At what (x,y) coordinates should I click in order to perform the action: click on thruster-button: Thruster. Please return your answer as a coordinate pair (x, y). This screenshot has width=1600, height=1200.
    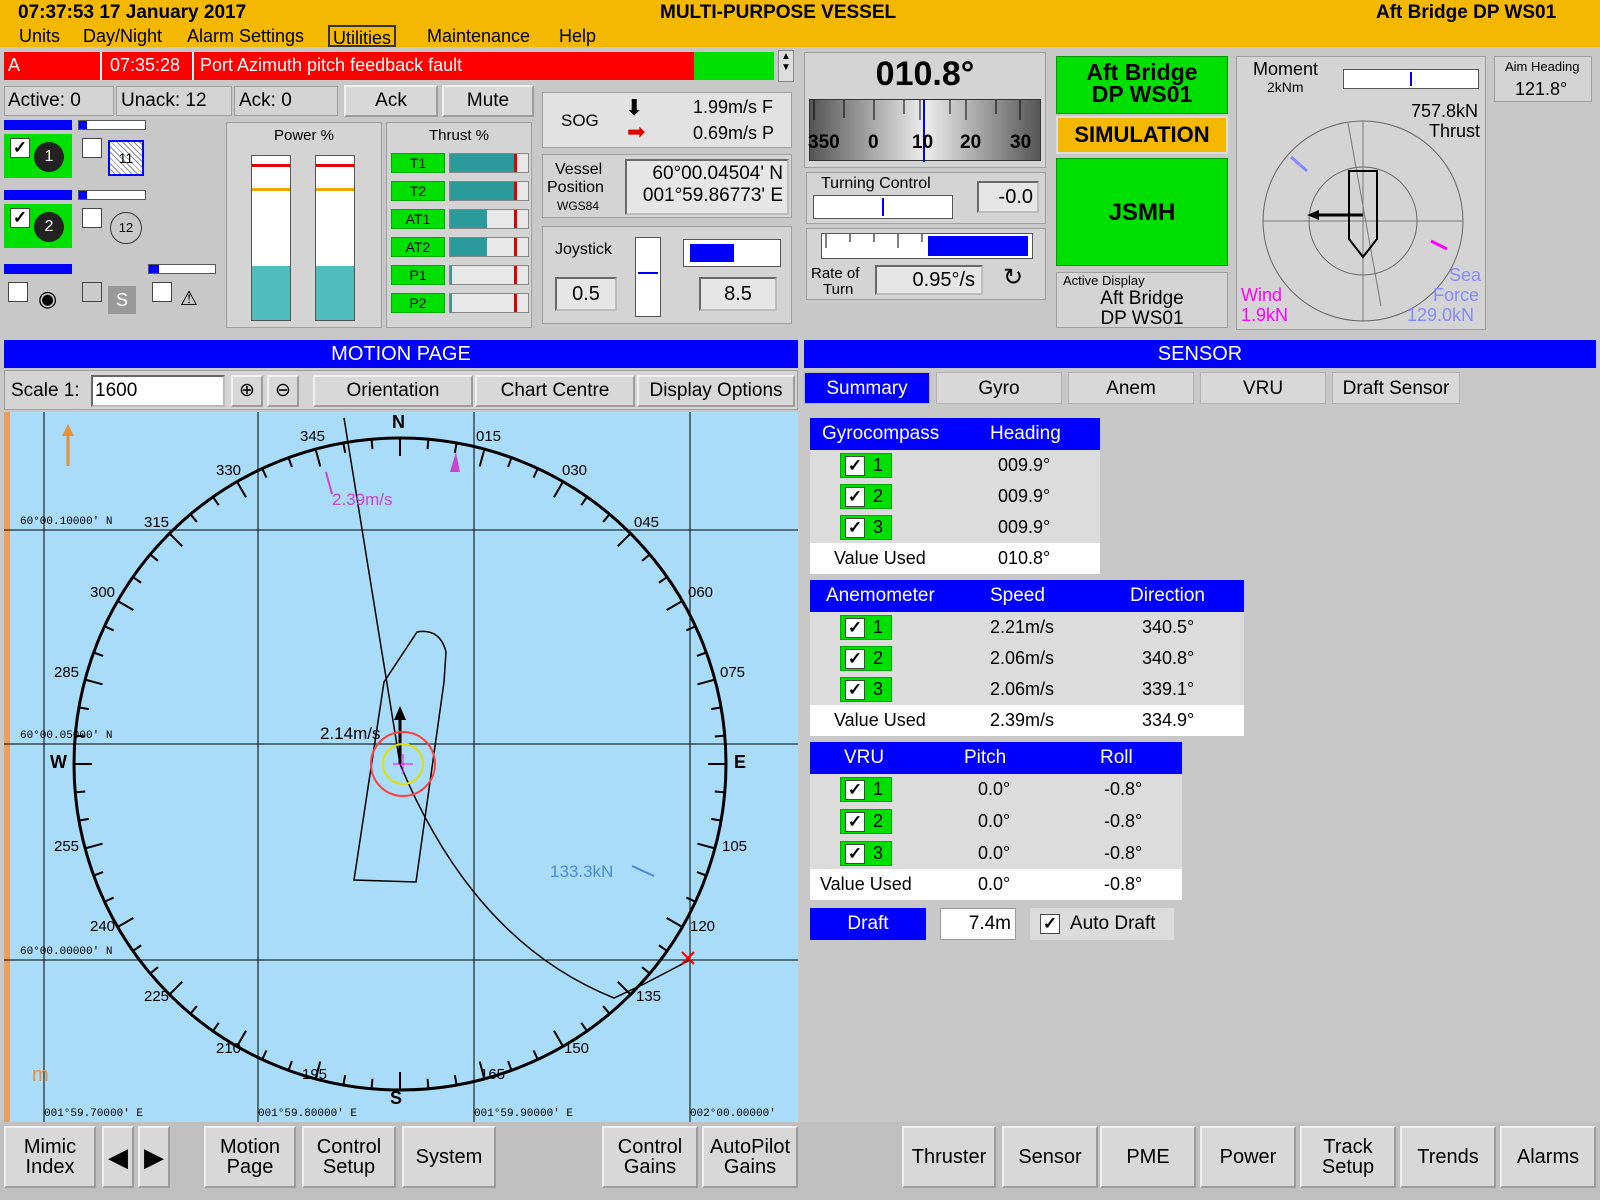
    Looking at the image, I should click on (949, 1157).